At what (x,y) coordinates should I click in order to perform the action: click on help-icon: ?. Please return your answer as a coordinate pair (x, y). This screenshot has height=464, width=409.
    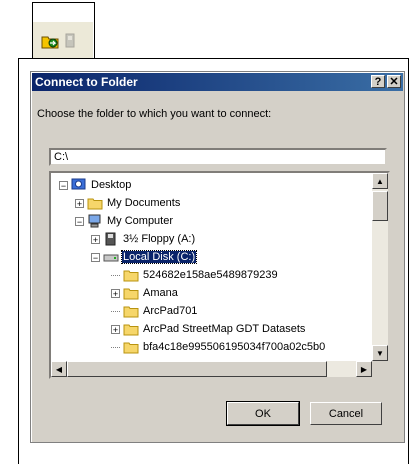
    Looking at the image, I should click on (378, 81).